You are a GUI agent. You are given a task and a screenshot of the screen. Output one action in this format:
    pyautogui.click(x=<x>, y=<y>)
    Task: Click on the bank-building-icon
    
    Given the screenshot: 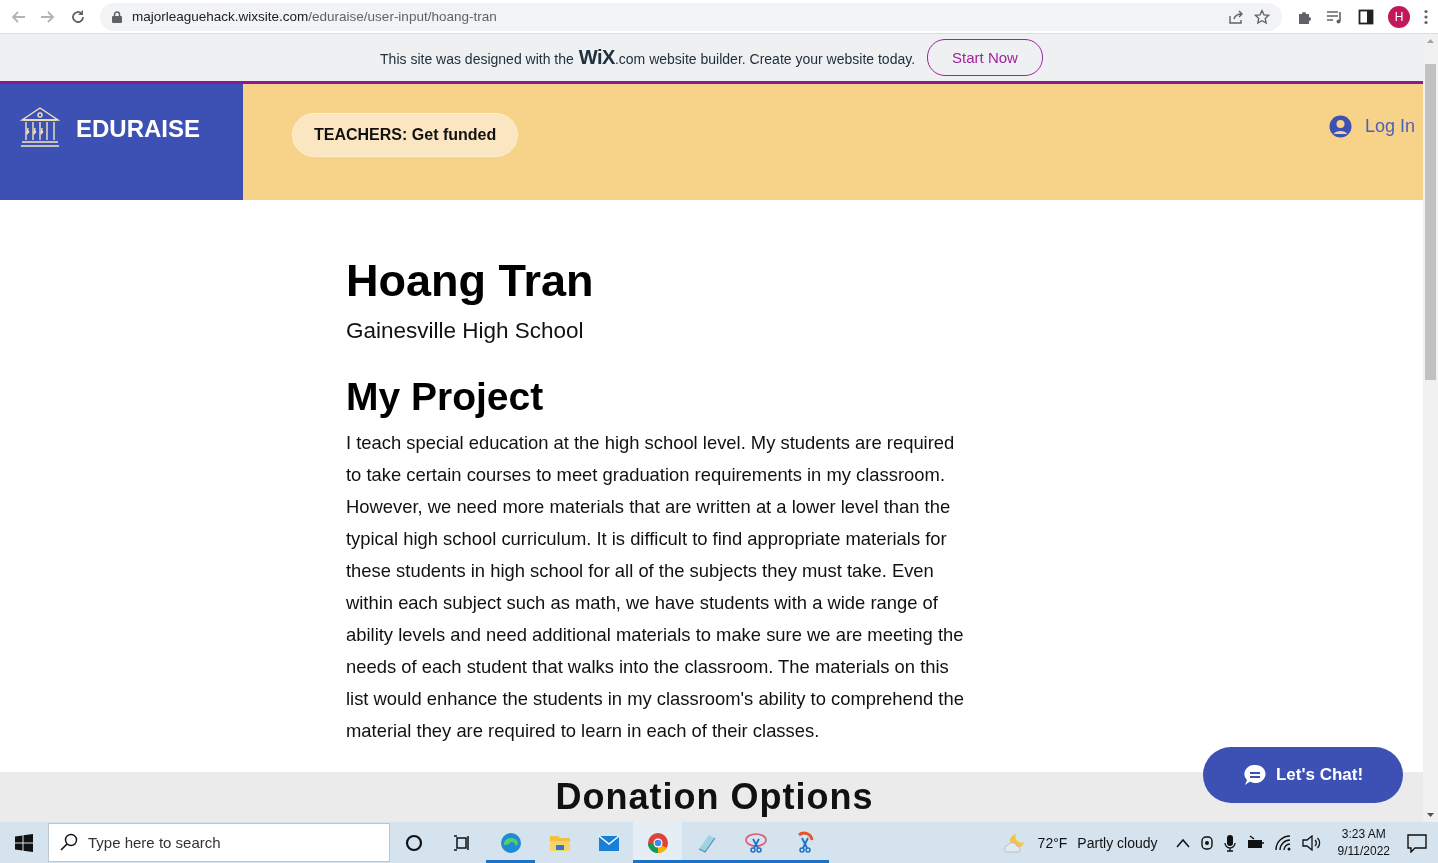 What is the action you would take?
    pyautogui.click(x=40, y=128)
    